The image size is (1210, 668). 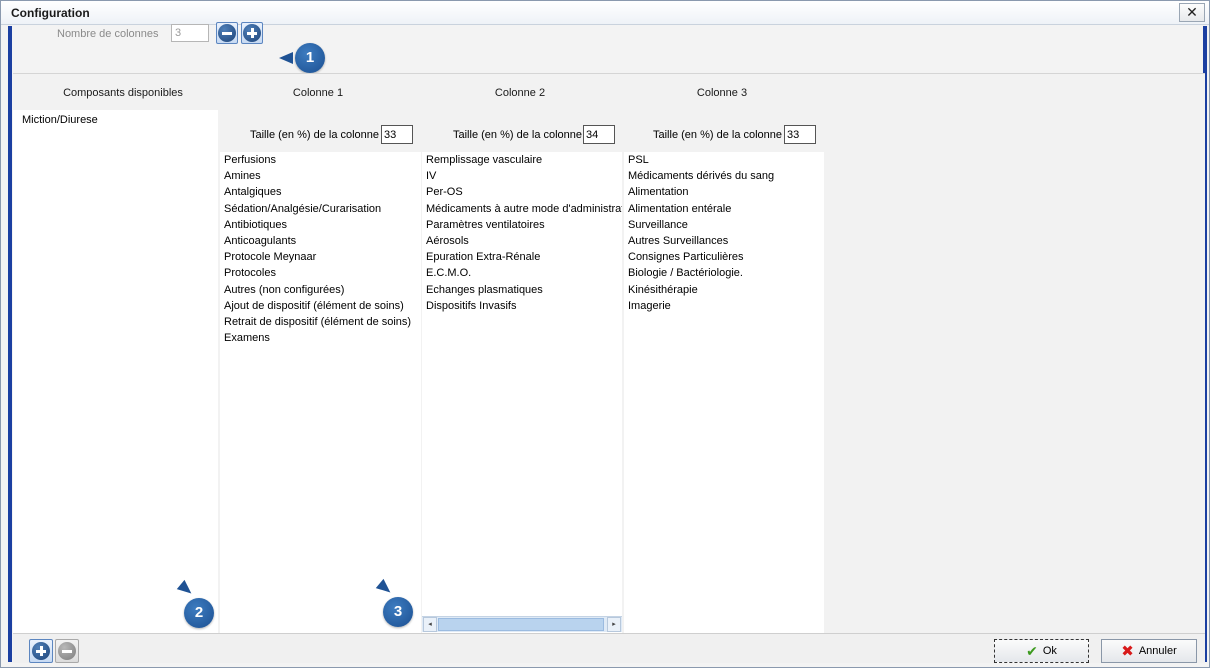 What do you see at coordinates (522, 306) in the screenshot?
I see `list-item: Dispositifs Invasifs` at bounding box center [522, 306].